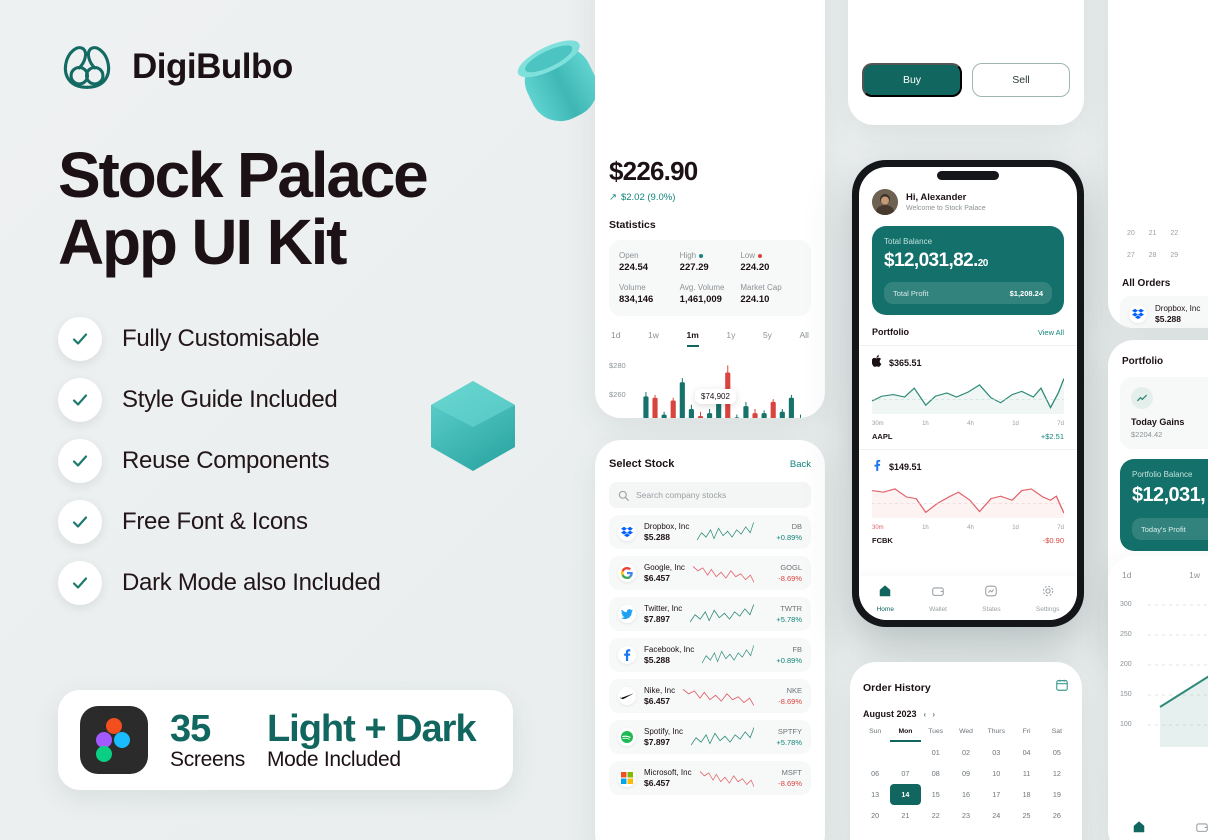 Image resolution: width=1208 pixels, height=840 pixels. What do you see at coordinates (1057, 773) in the screenshot?
I see `calendar-day: 12` at bounding box center [1057, 773].